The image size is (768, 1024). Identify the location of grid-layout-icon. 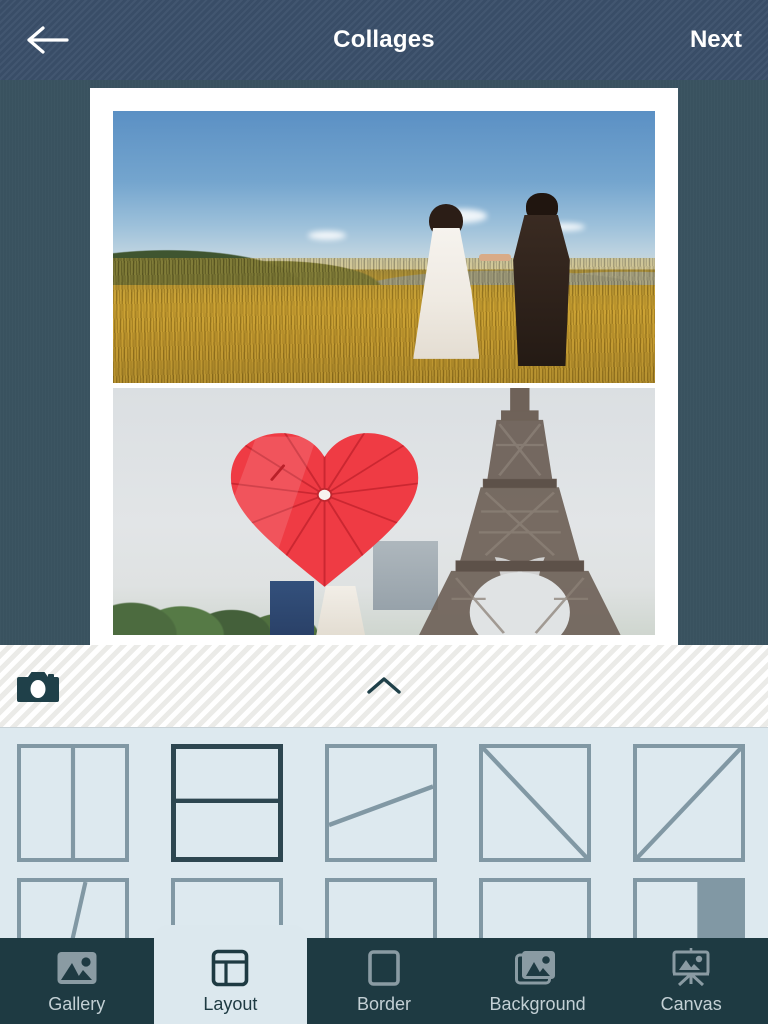
(230, 968).